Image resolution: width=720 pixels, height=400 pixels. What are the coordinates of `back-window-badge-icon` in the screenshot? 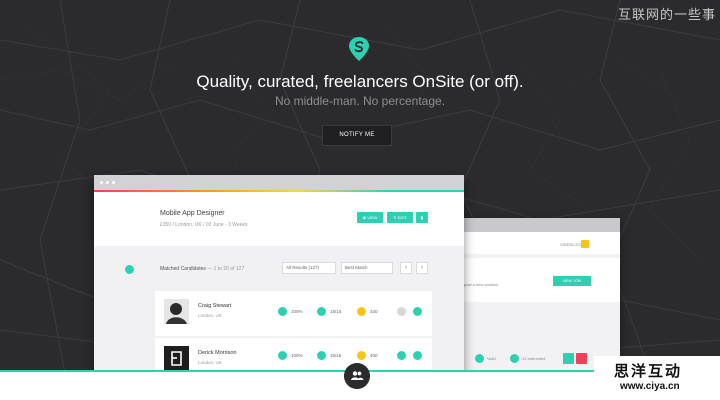 It's located at (585, 244).